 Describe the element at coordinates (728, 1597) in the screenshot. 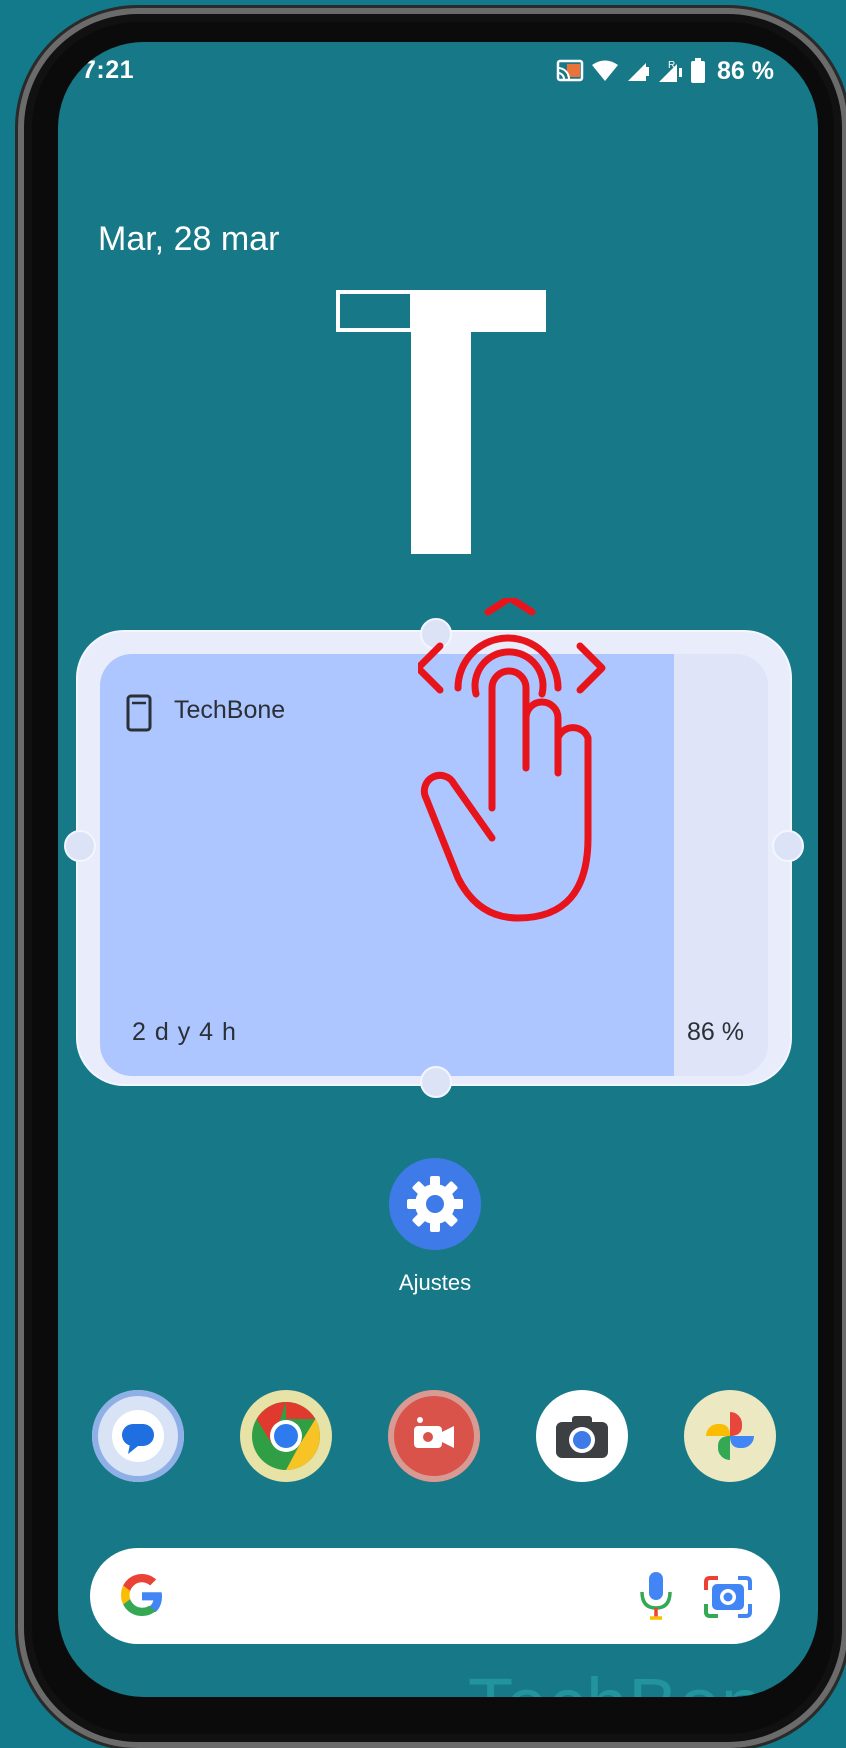

I see `google-lens-icon` at that location.